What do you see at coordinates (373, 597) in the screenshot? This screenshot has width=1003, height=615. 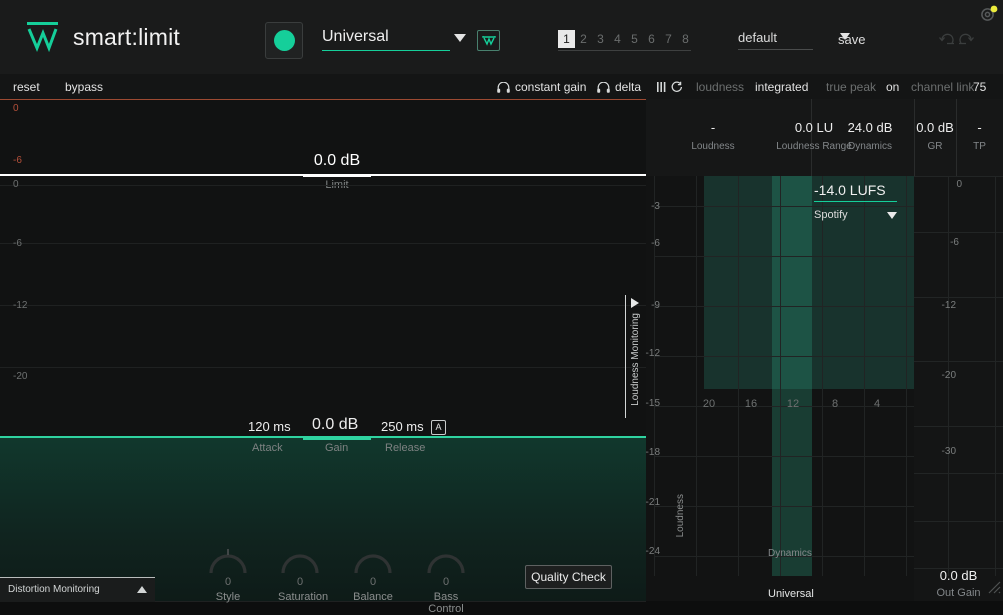 I see `knob-balance-label: Balance` at bounding box center [373, 597].